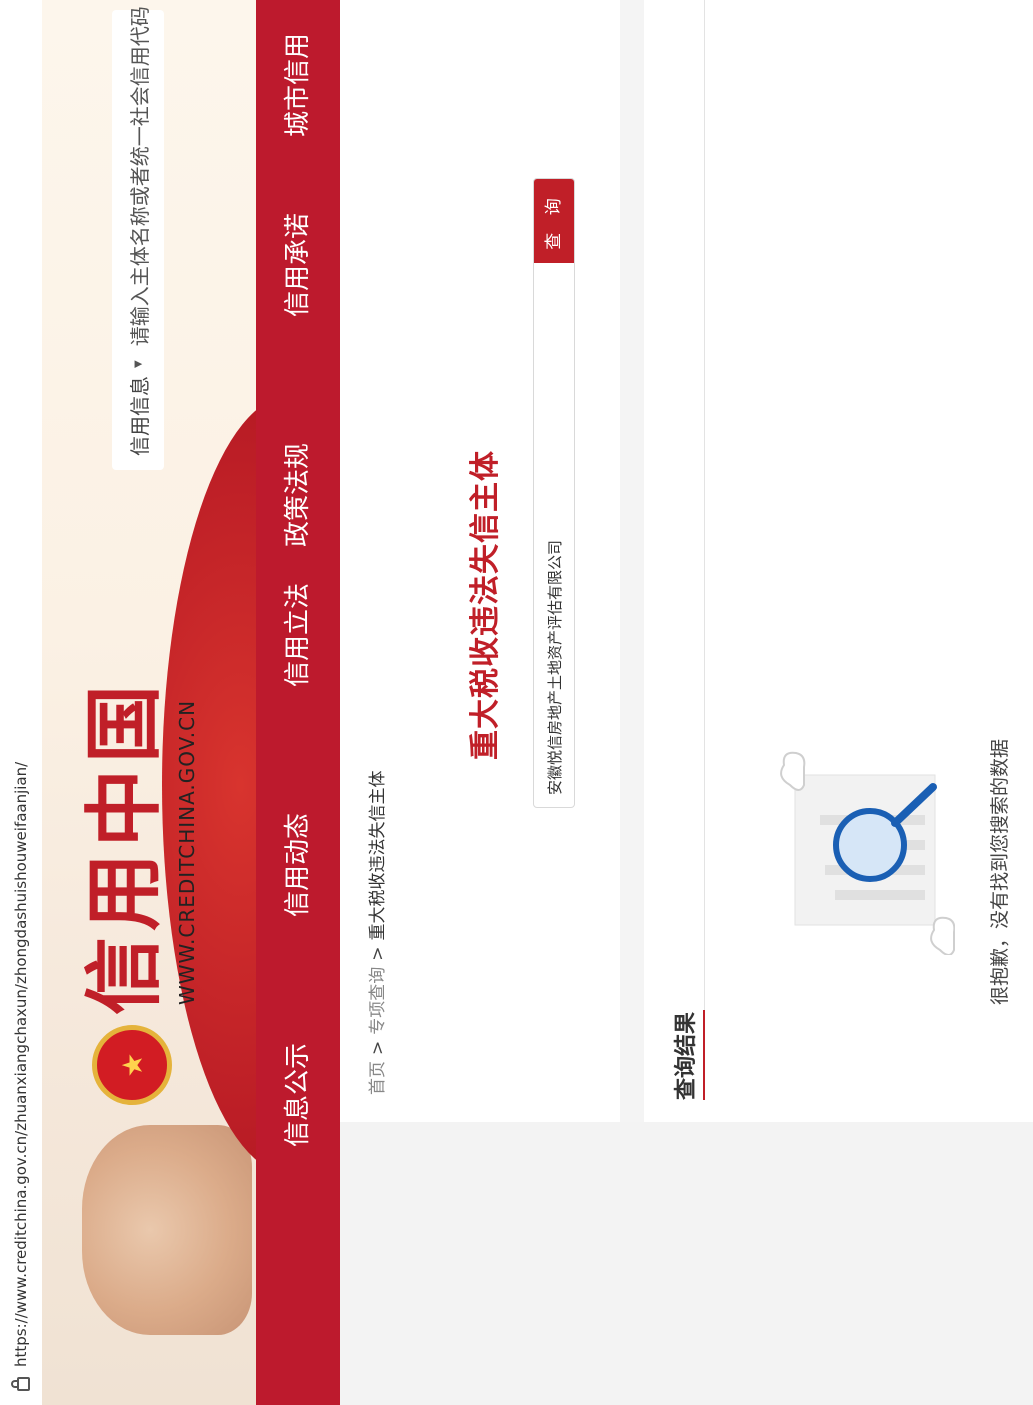 The width and height of the screenshot is (1033, 1405). What do you see at coordinates (298, 865) in the screenshot?
I see `nav-item-credit-news: 信用动态` at bounding box center [298, 865].